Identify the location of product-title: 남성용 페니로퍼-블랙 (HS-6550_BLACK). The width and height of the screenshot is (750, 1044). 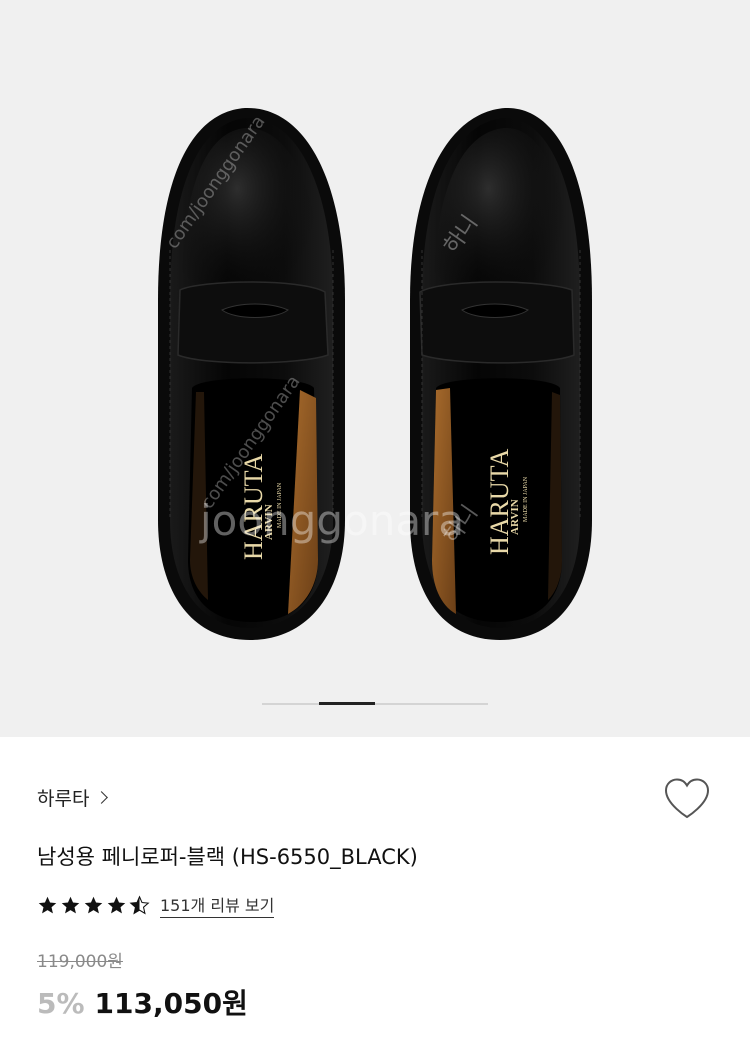
(227, 857).